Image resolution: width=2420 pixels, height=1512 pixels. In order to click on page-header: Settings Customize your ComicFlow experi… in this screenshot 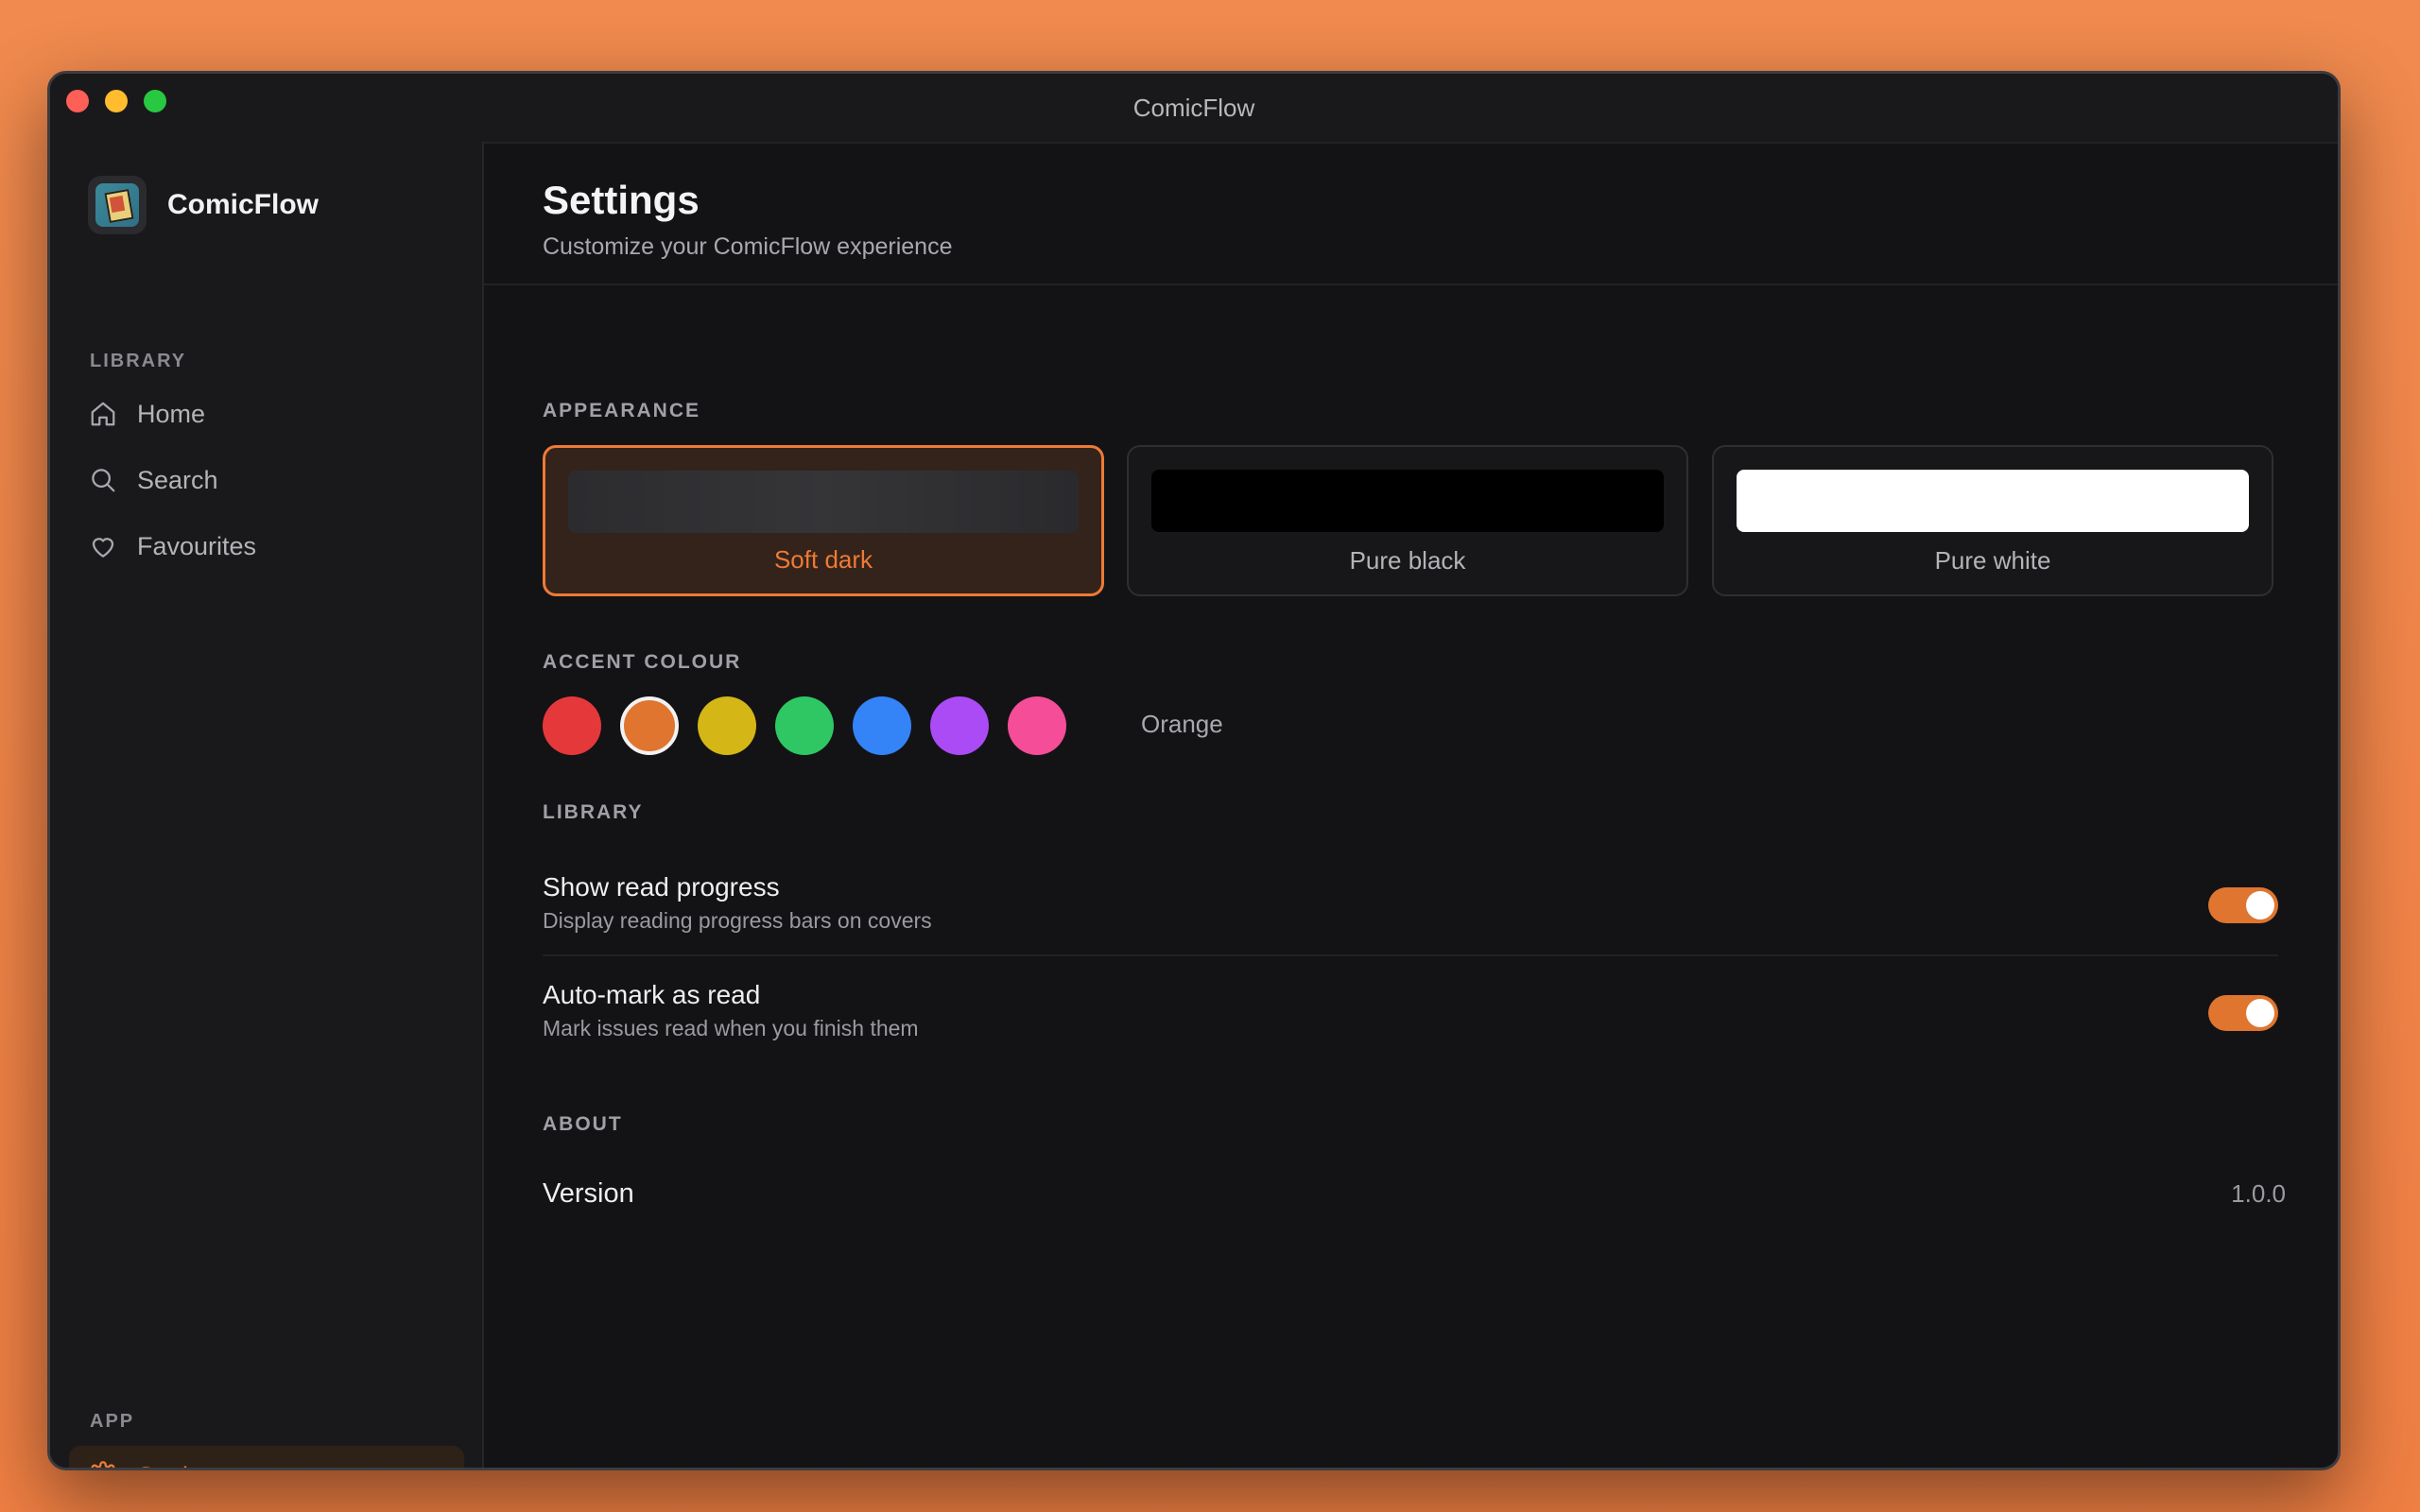, I will do `click(1411, 213)`.